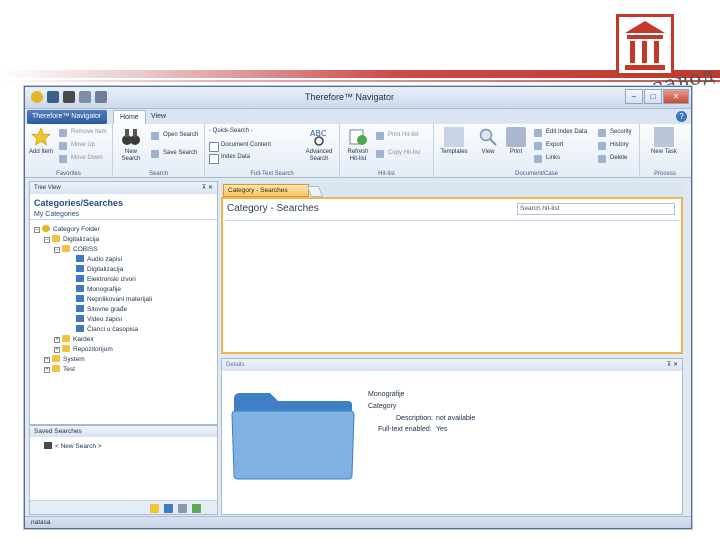  What do you see at coordinates (382, 406) in the screenshot?
I see `details-type: Category` at bounding box center [382, 406].